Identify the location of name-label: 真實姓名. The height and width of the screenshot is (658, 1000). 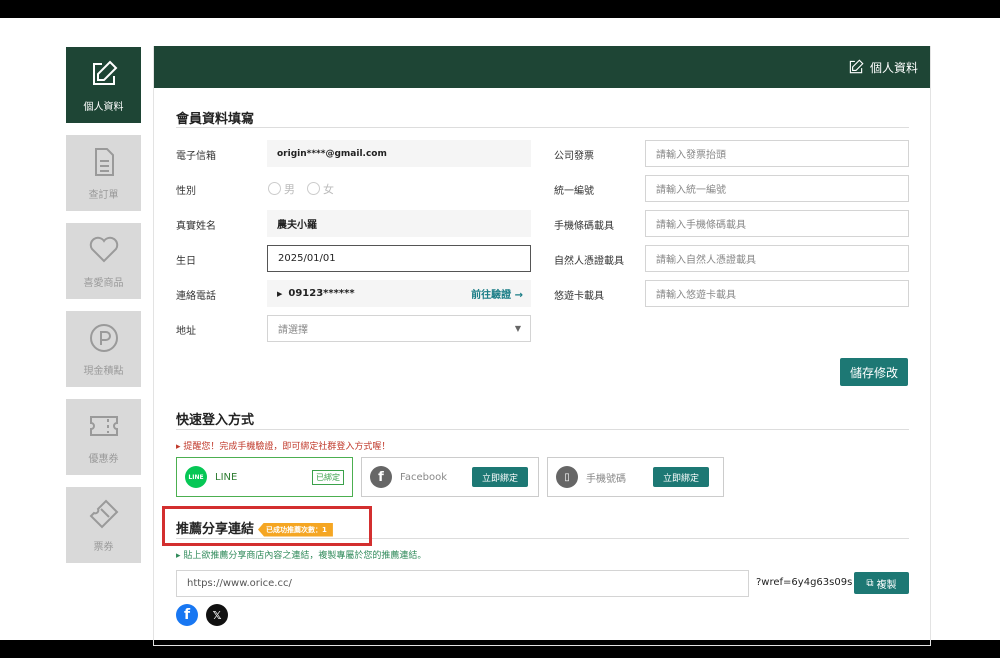
(196, 226).